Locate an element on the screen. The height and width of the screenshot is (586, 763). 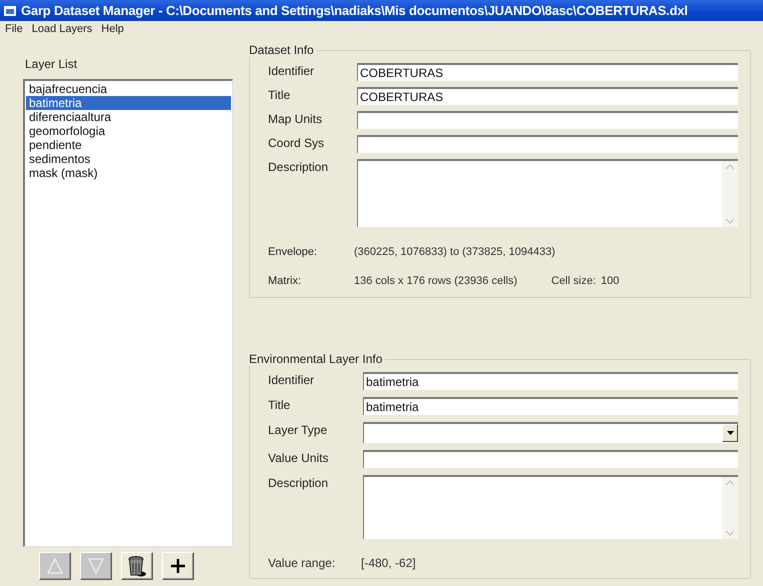
info-label: Envelope: is located at coordinates (293, 251).